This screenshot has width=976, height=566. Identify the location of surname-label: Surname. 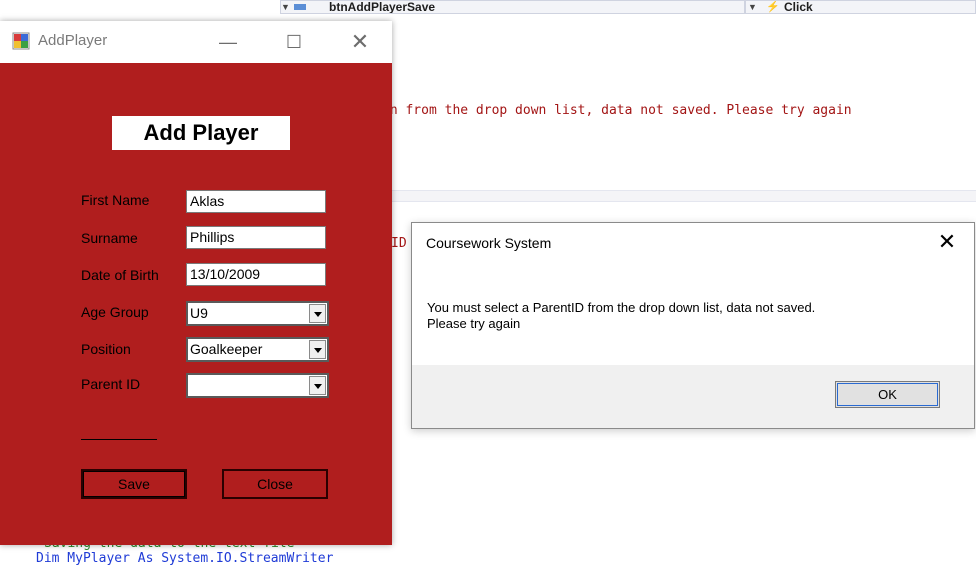
(109, 238).